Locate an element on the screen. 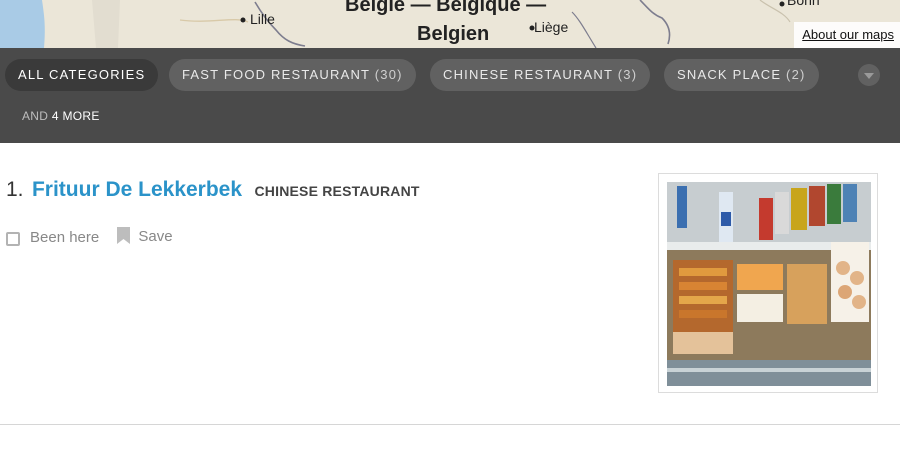 The width and height of the screenshot is (900, 450). been-here-label: Been here is located at coordinates (65, 237).